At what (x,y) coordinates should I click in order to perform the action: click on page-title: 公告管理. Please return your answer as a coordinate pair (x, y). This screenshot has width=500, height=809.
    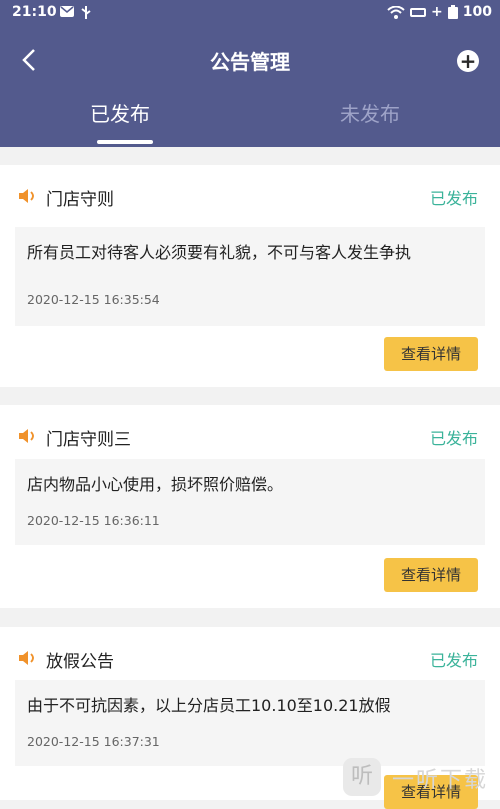
    Looking at the image, I should click on (250, 62).